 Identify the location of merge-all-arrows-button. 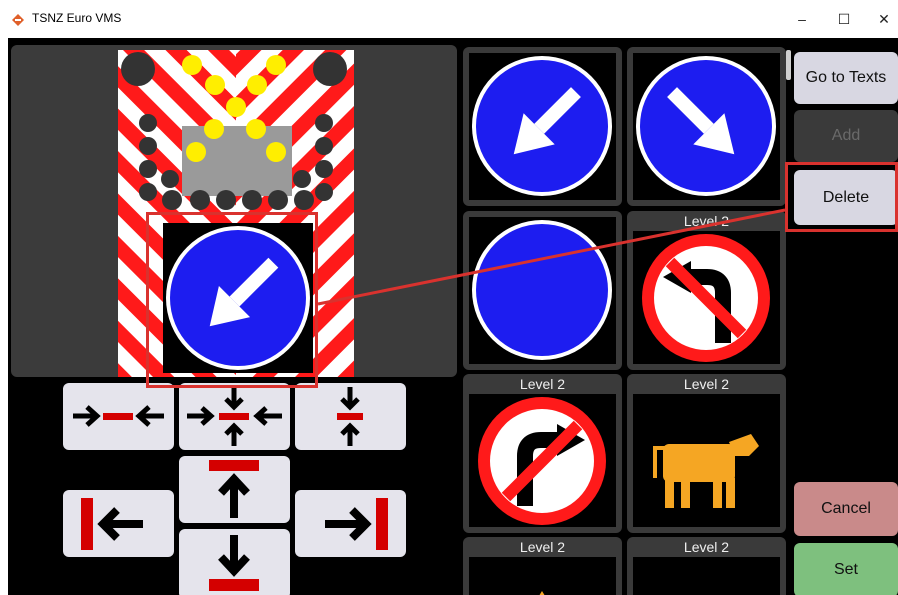
(234, 416).